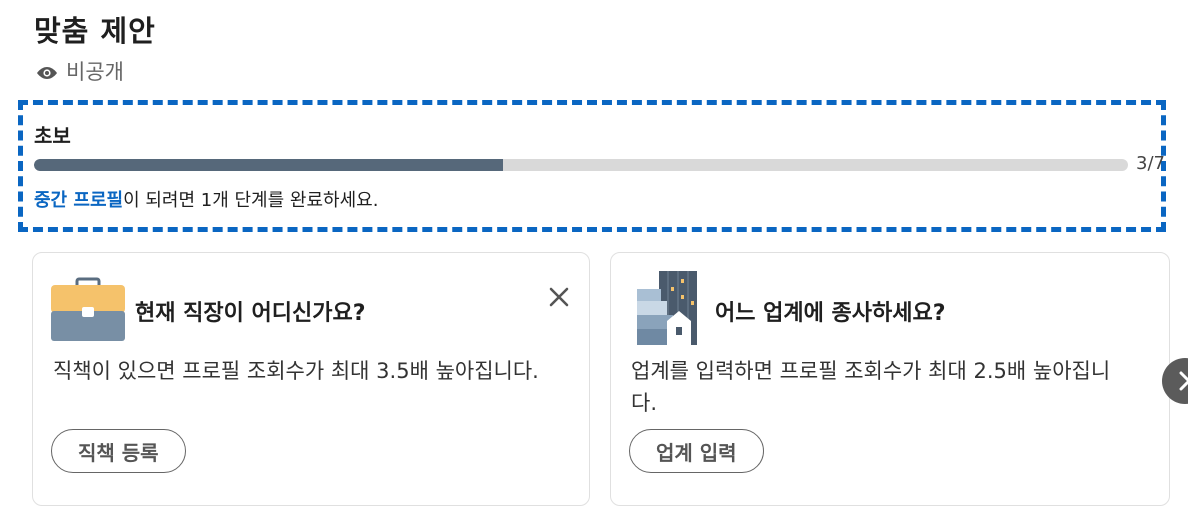 The height and width of the screenshot is (520, 1188). I want to click on briefcase-icon, so click(88, 309).